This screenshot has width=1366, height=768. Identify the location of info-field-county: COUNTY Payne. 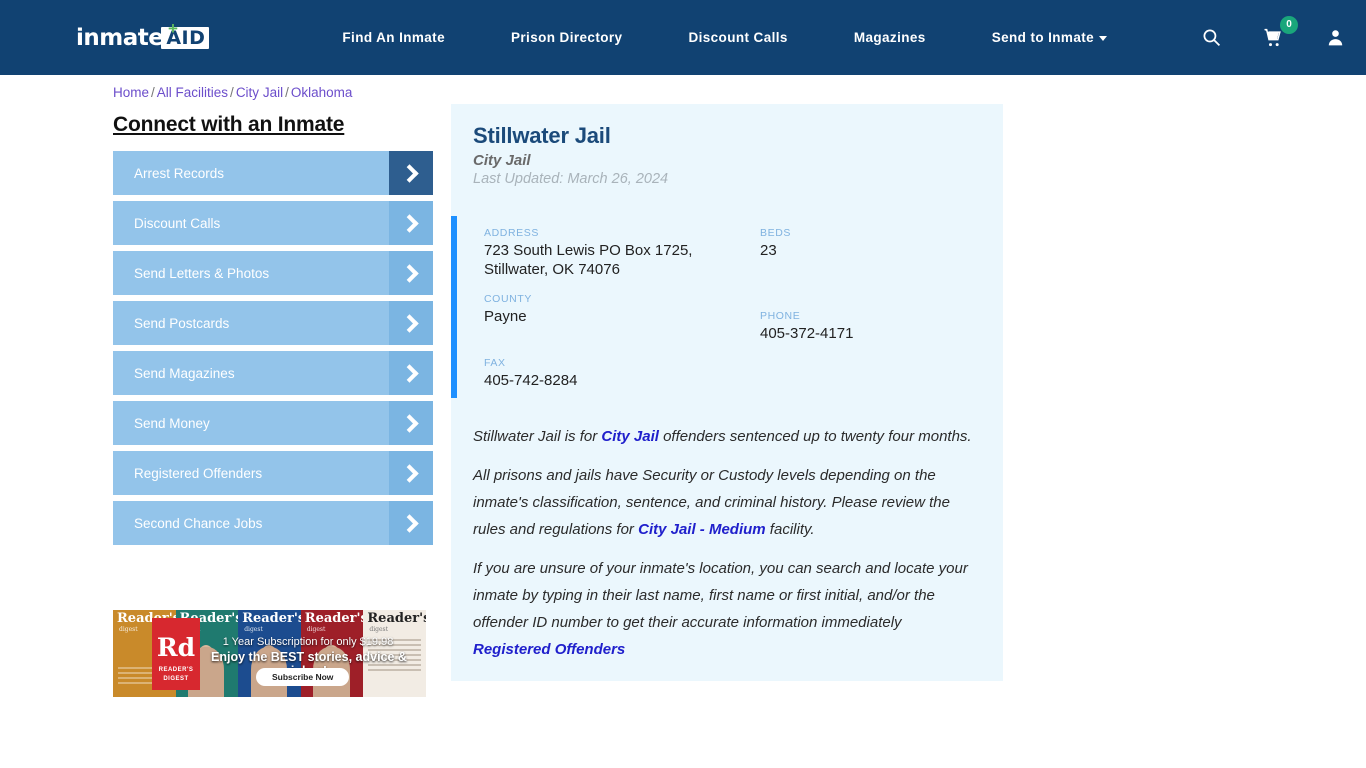
(622, 325).